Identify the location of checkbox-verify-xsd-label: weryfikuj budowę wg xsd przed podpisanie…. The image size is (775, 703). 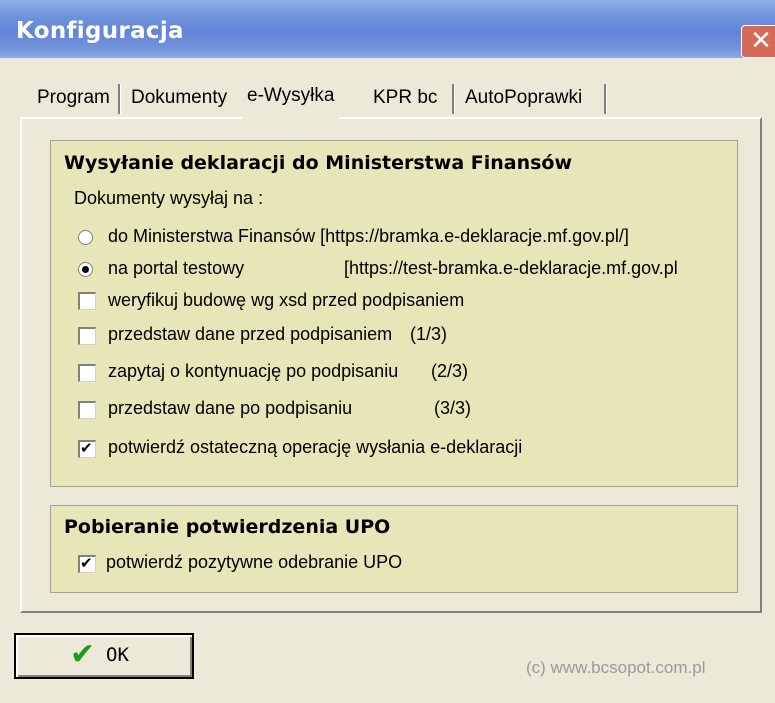
(286, 300).